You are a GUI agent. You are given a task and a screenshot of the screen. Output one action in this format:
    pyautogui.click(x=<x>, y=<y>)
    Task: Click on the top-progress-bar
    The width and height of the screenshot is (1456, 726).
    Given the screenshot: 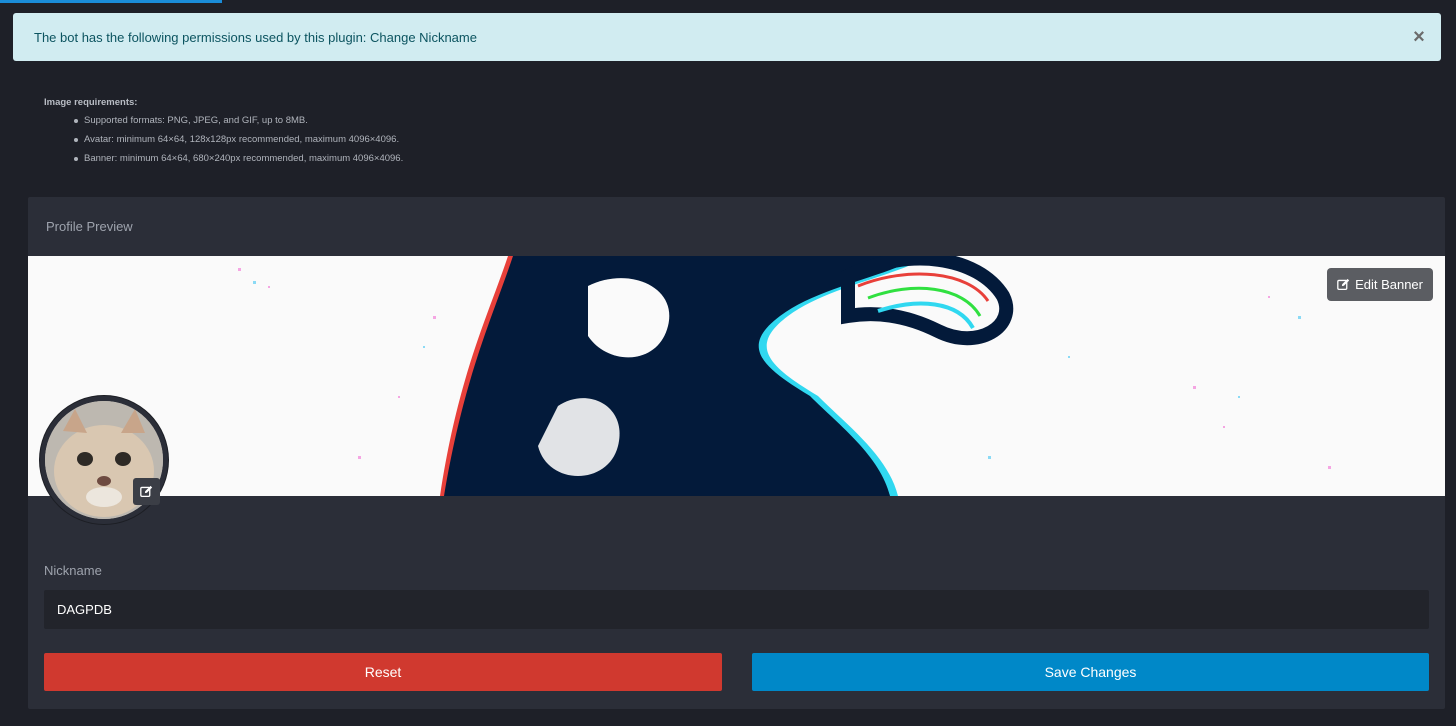 What is the action you would take?
    pyautogui.click(x=111, y=1)
    